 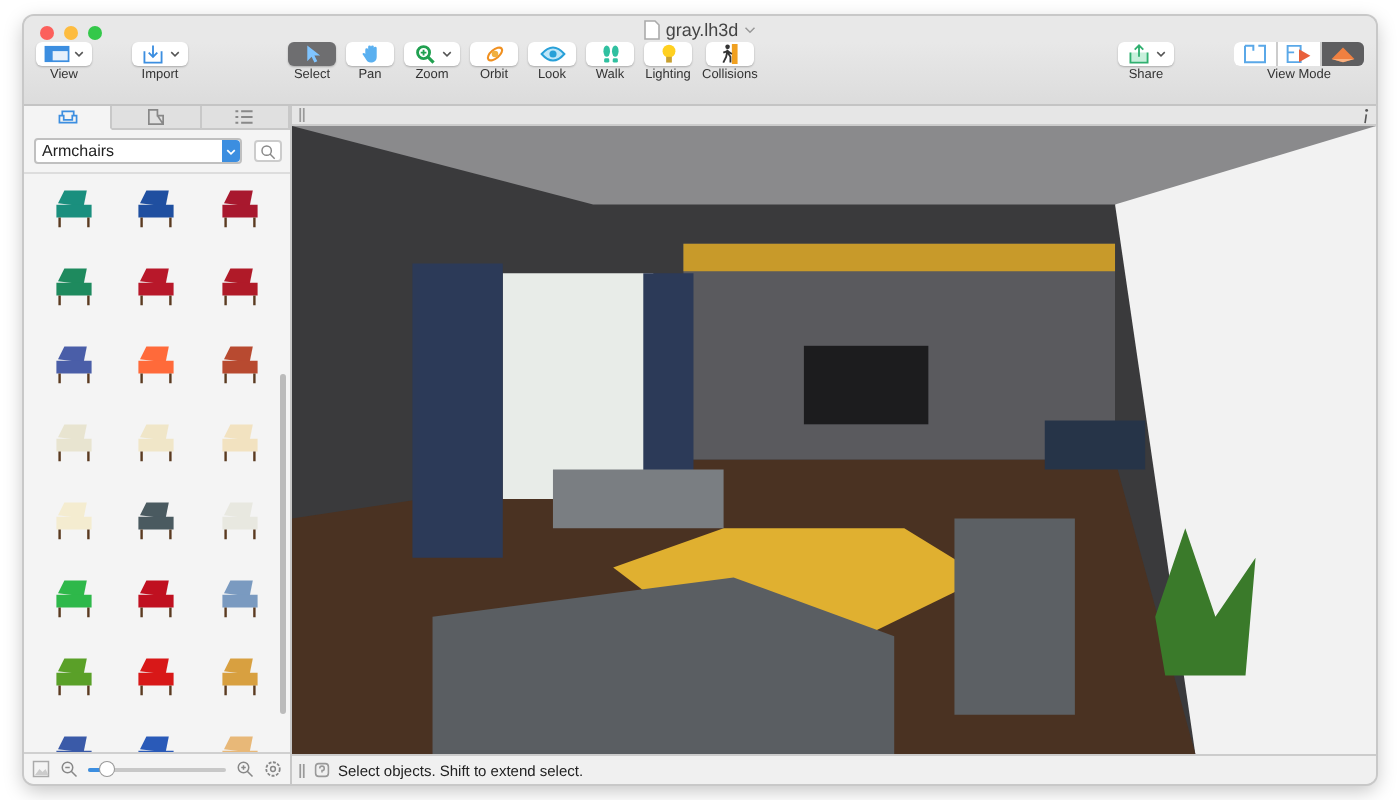 I want to click on search-icon, so click(x=268, y=151).